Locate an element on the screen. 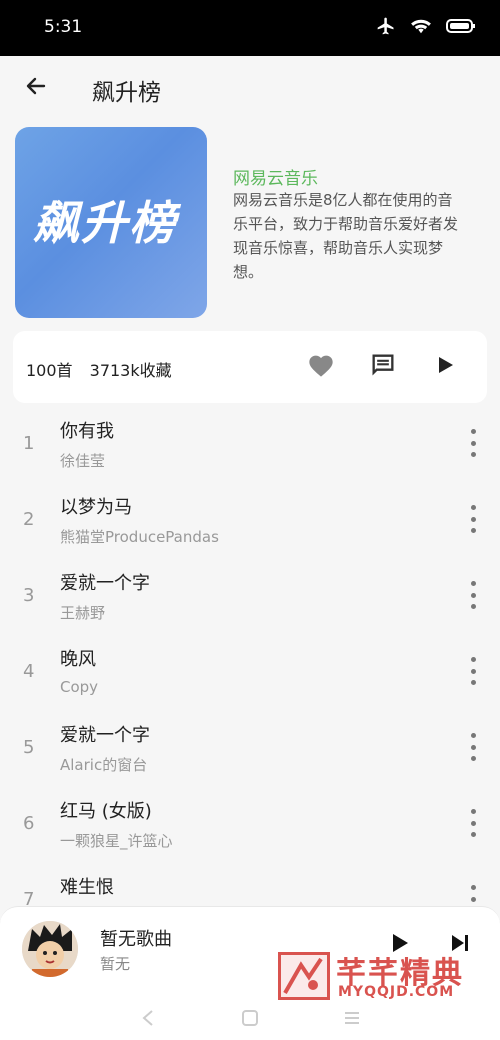 This screenshot has width=500, height=1040. comment-button is located at coordinates (383, 367).